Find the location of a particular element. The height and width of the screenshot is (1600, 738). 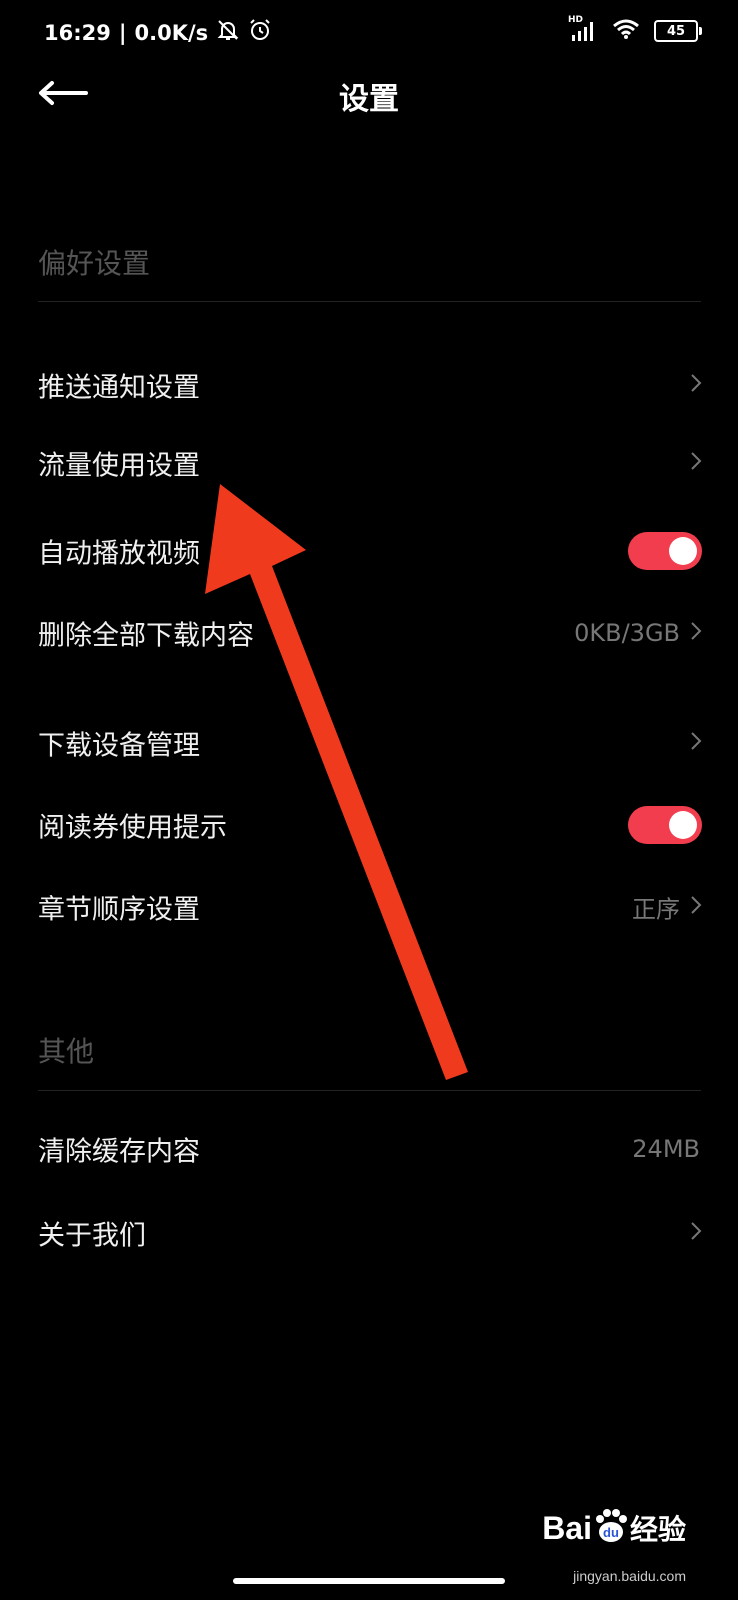

battery-icon: 45 is located at coordinates (678, 31).